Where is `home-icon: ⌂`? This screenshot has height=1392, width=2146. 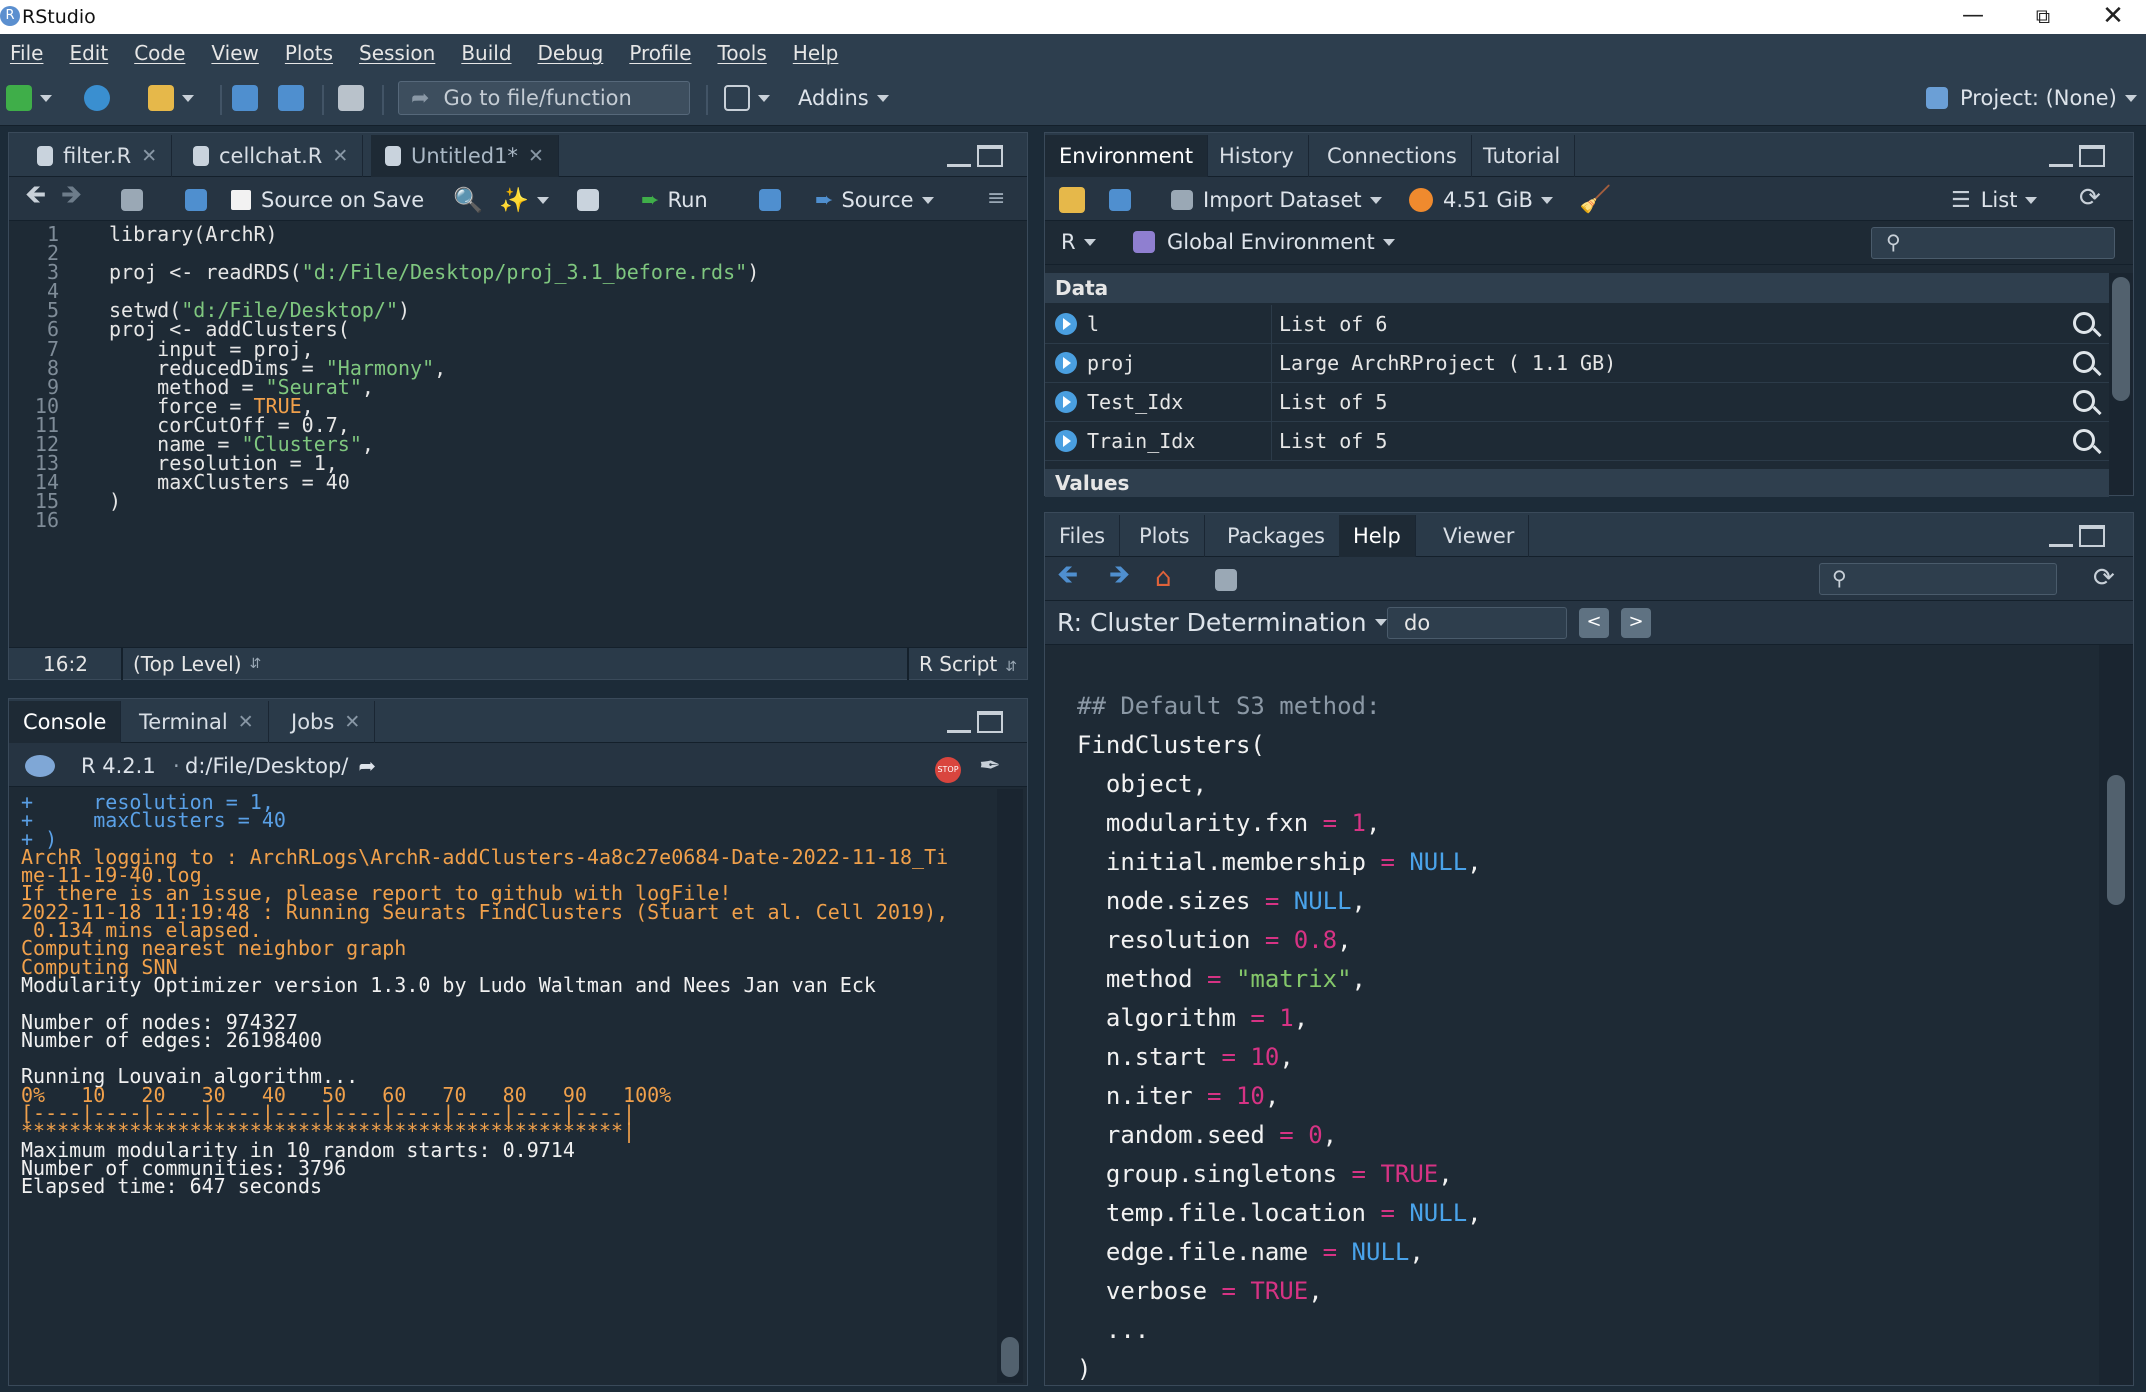 home-icon: ⌂ is located at coordinates (1163, 578).